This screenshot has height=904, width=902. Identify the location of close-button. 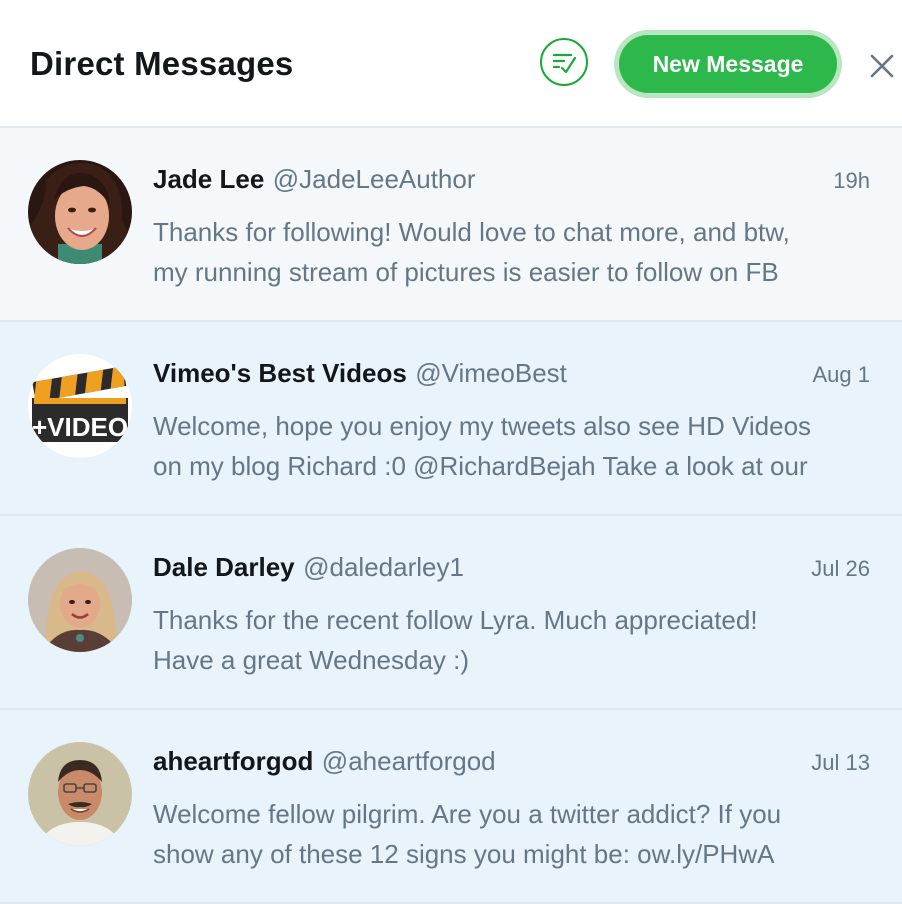
(882, 66).